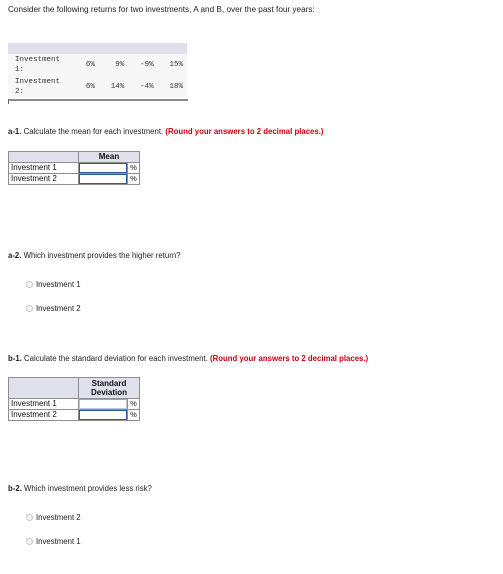 The width and height of the screenshot is (503, 574). Describe the element at coordinates (176, 65) in the screenshot. I see `return-value: 15%` at that location.